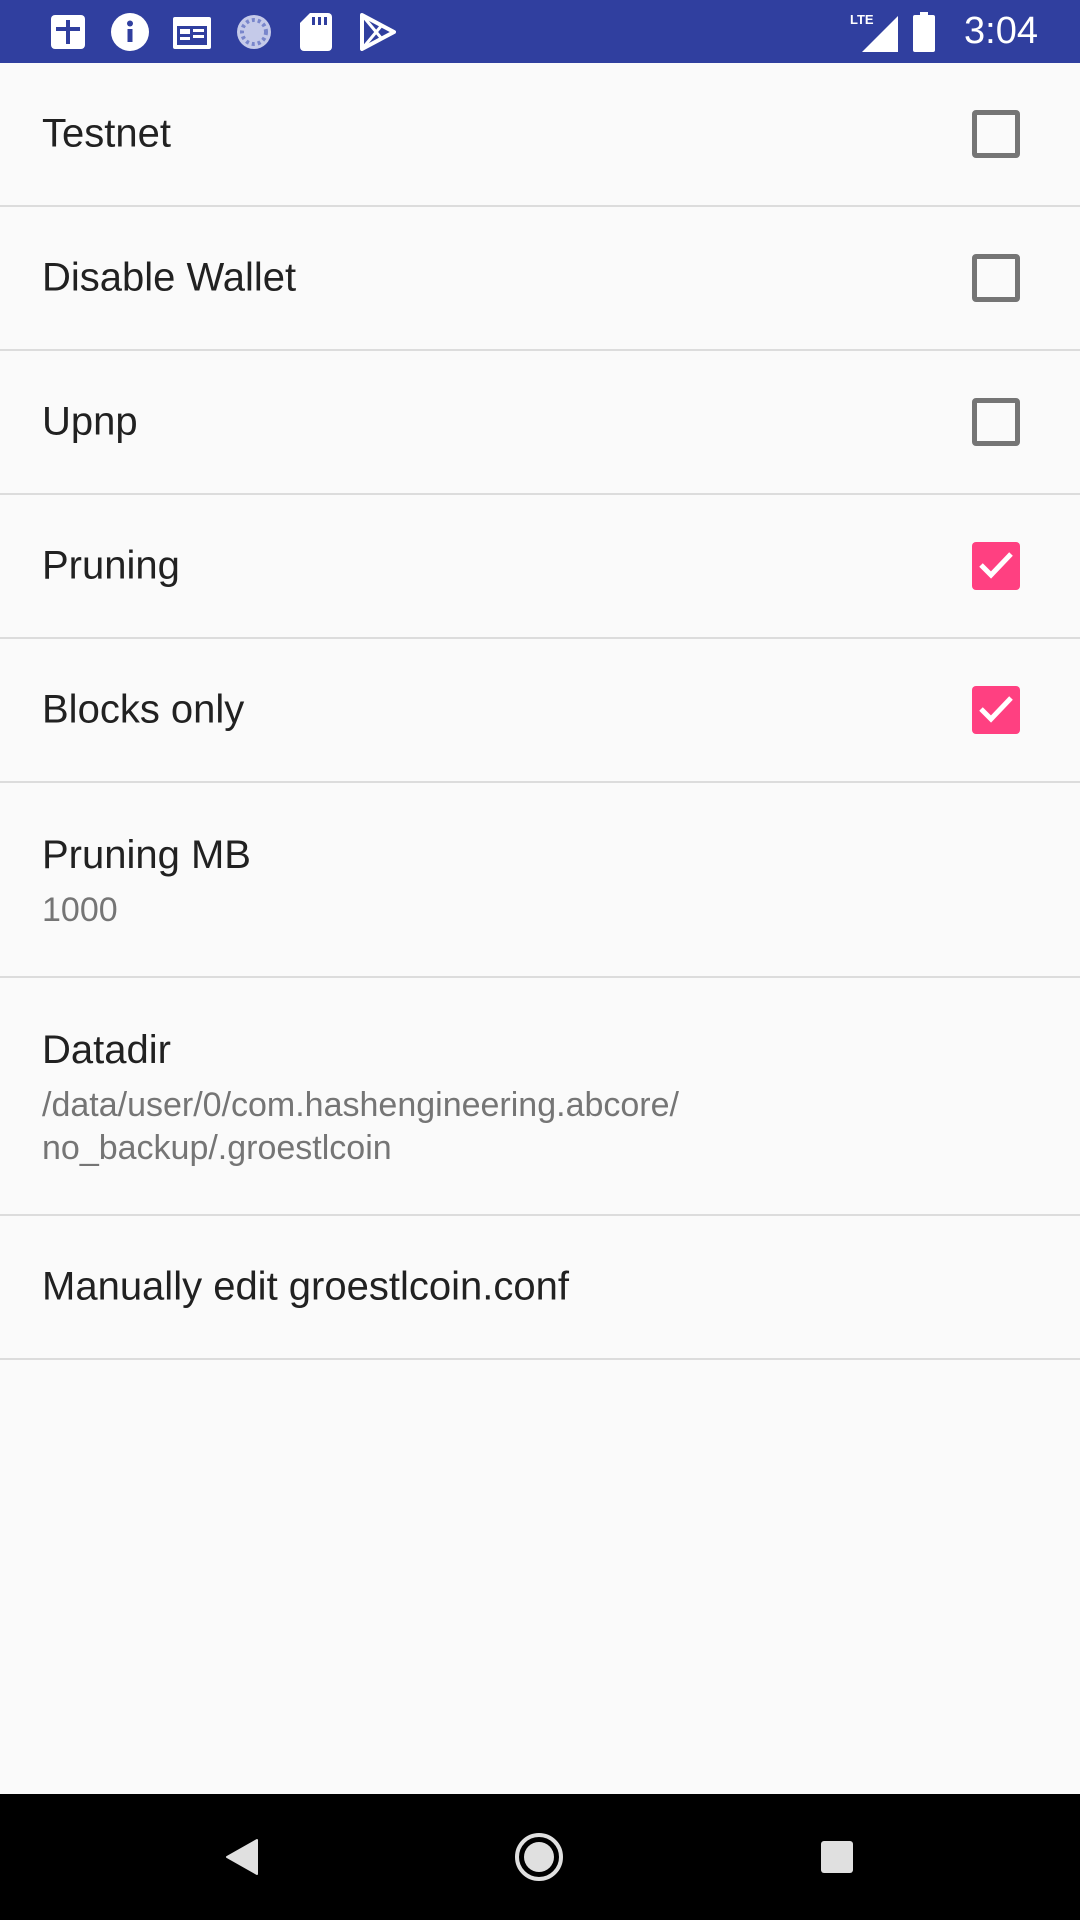 This screenshot has height=1920, width=1080. What do you see at coordinates (106, 1050) in the screenshot?
I see `pref-title: Datadir` at bounding box center [106, 1050].